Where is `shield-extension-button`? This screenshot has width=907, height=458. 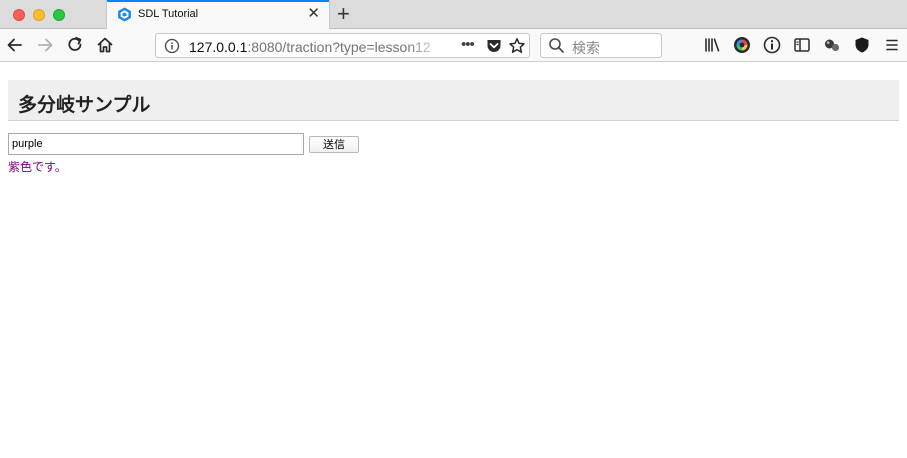 shield-extension-button is located at coordinates (862, 45).